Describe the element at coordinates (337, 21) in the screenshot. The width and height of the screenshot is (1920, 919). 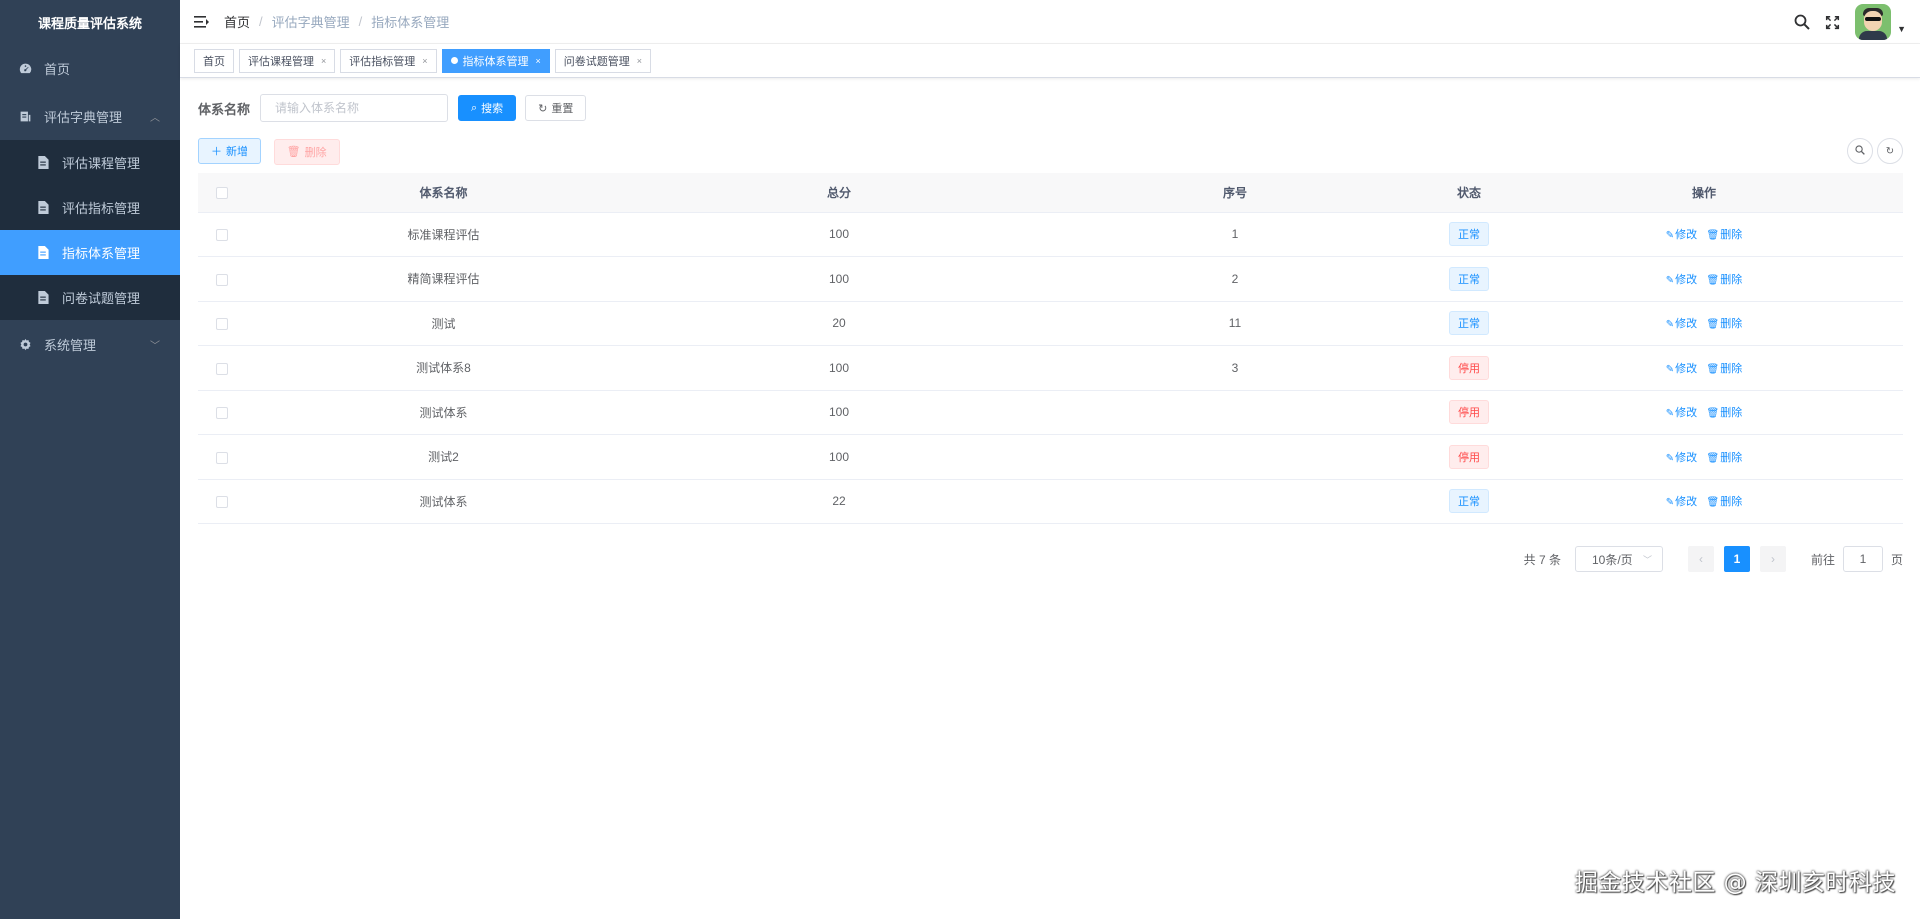
I see `breadcrumb: 首页 / 评估字典管理 / 指标体系管理` at that location.